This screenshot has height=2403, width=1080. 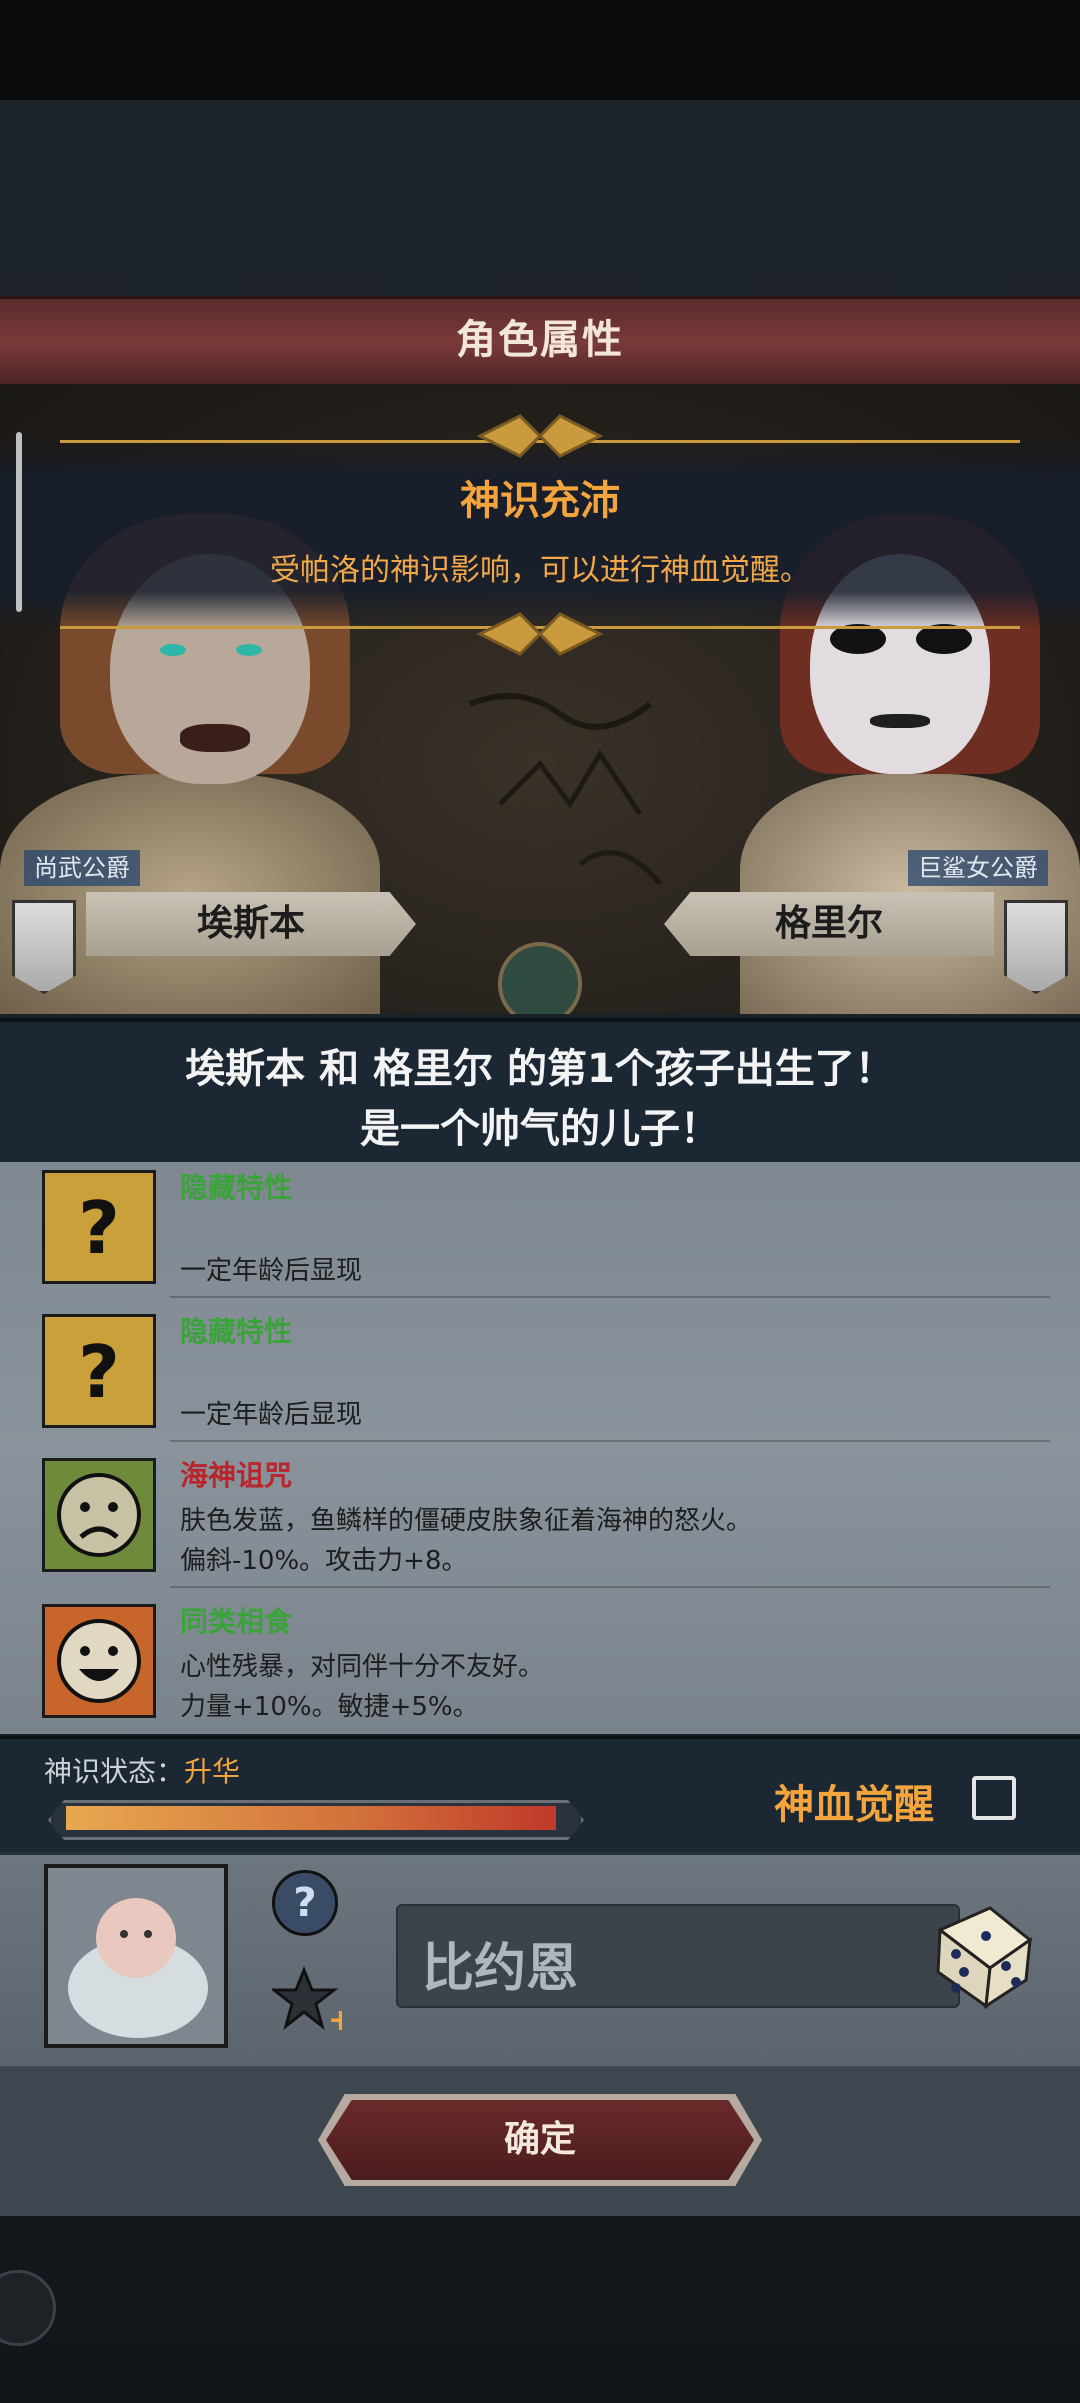 What do you see at coordinates (540, 501) in the screenshot?
I see `banner-title: 神识充沛` at bounding box center [540, 501].